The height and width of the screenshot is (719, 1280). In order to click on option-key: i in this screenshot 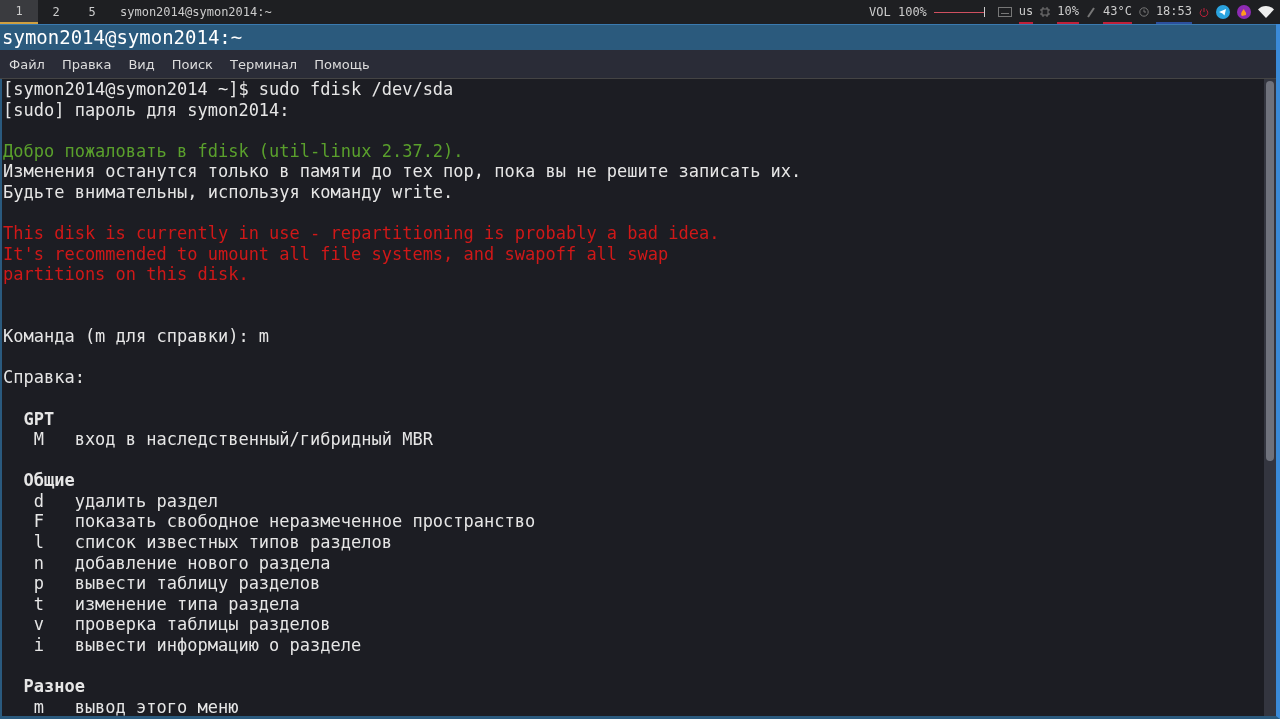, I will do `click(54, 645)`.